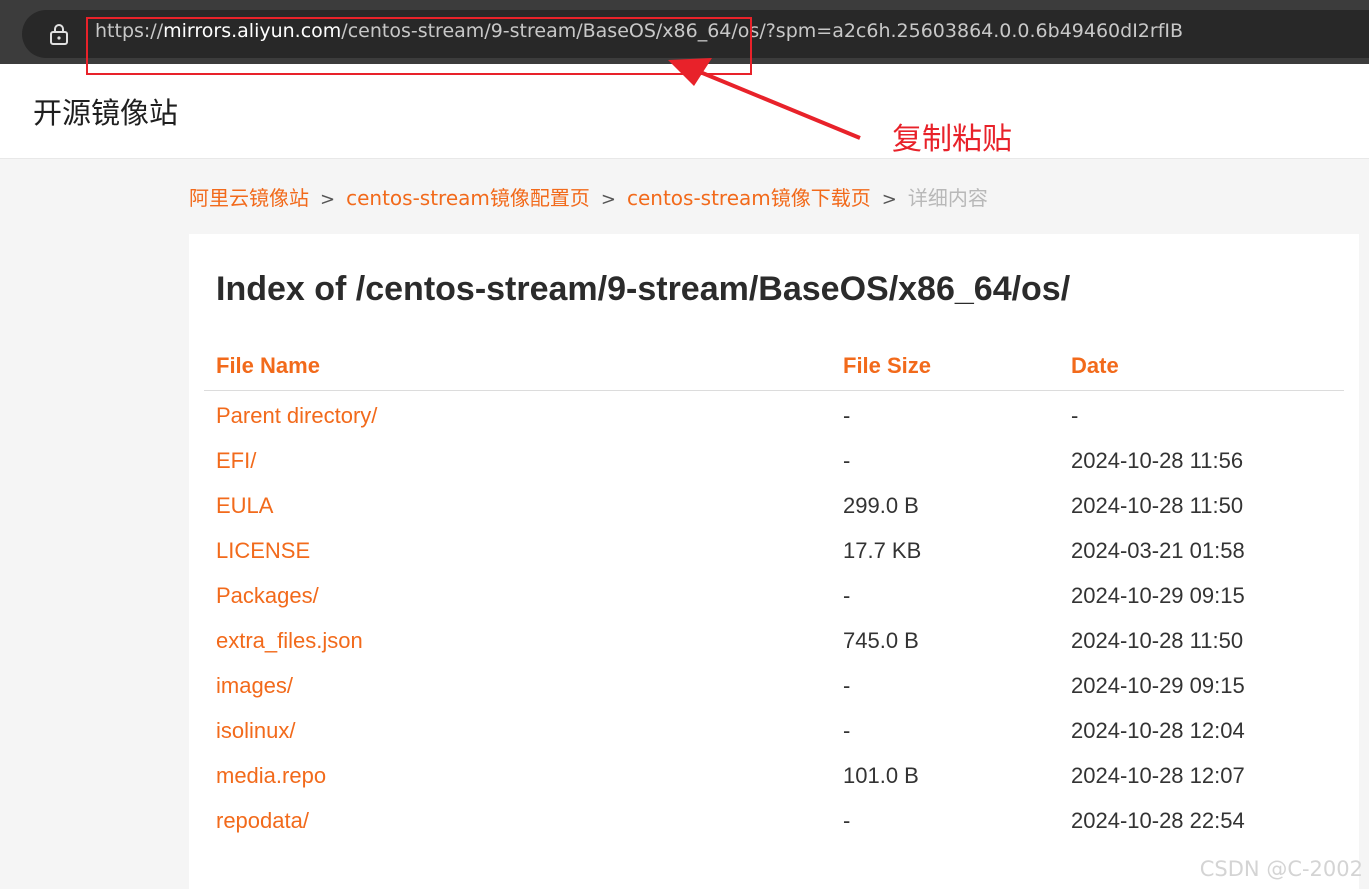 The image size is (1369, 889). Describe the element at coordinates (952, 139) in the screenshot. I see `annotation-label: 复制粘贴` at that location.